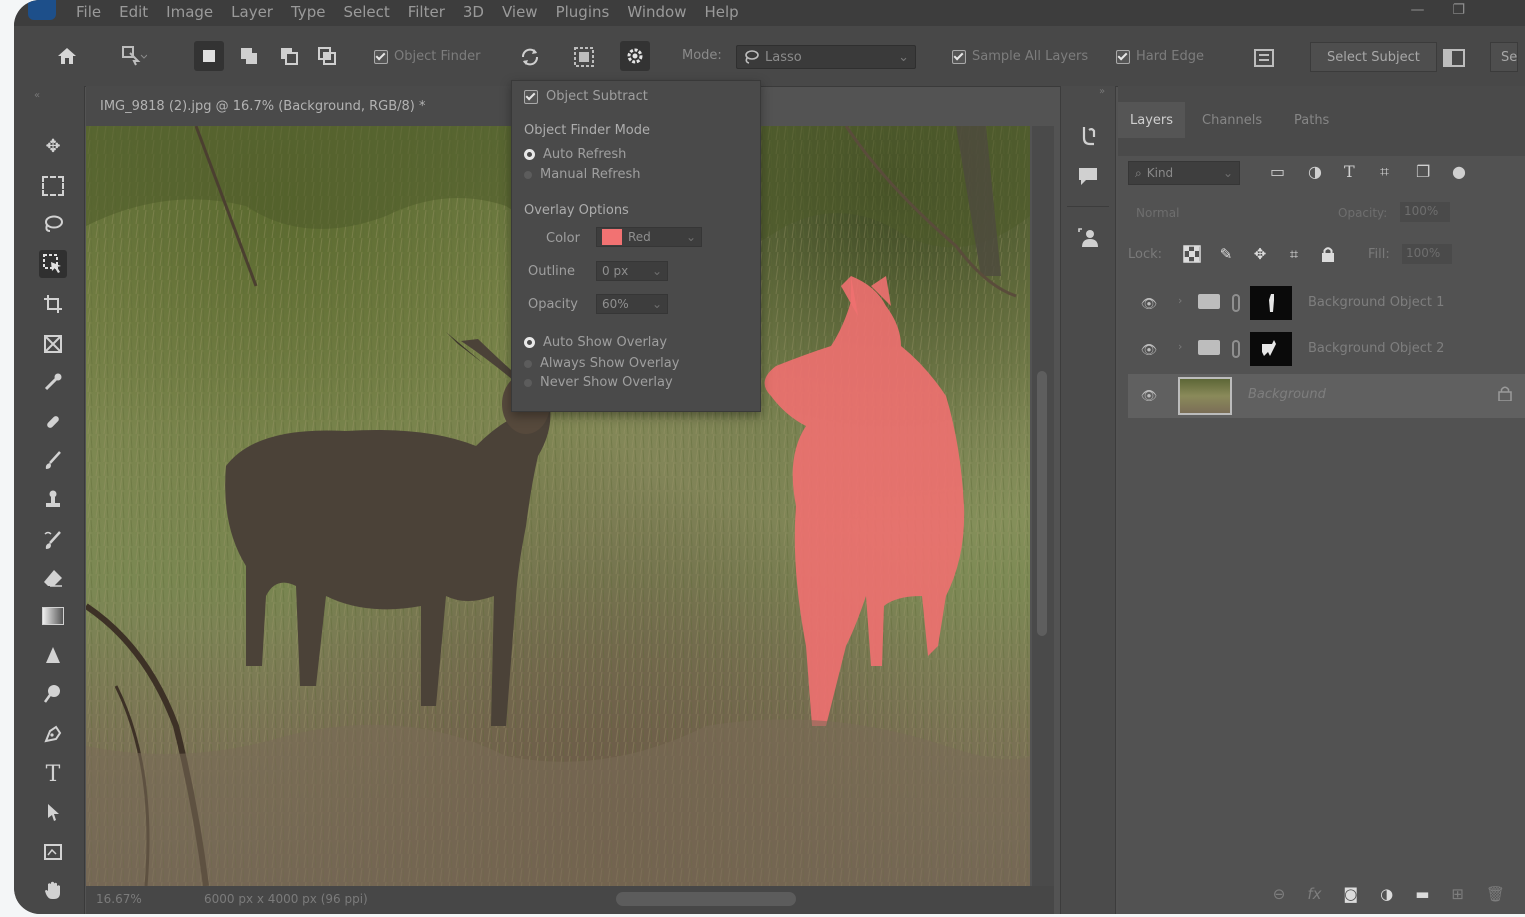 The height and width of the screenshot is (917, 1525). I want to click on refresh-icon, so click(530, 57).